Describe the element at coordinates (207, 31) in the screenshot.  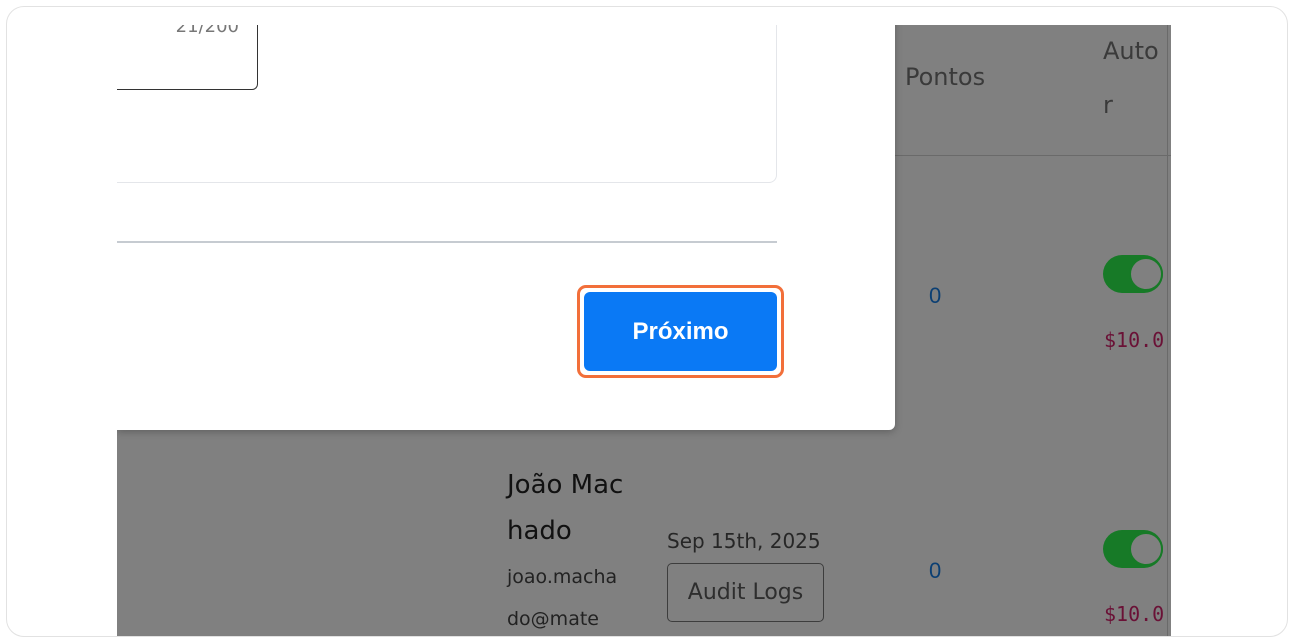
I see `char-counter: 21/200` at that location.